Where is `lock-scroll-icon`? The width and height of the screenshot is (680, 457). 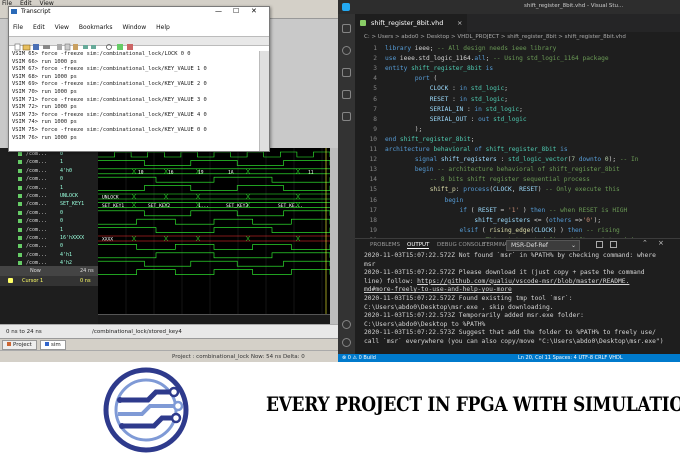 lock-scroll-icon is located at coordinates (613, 244).